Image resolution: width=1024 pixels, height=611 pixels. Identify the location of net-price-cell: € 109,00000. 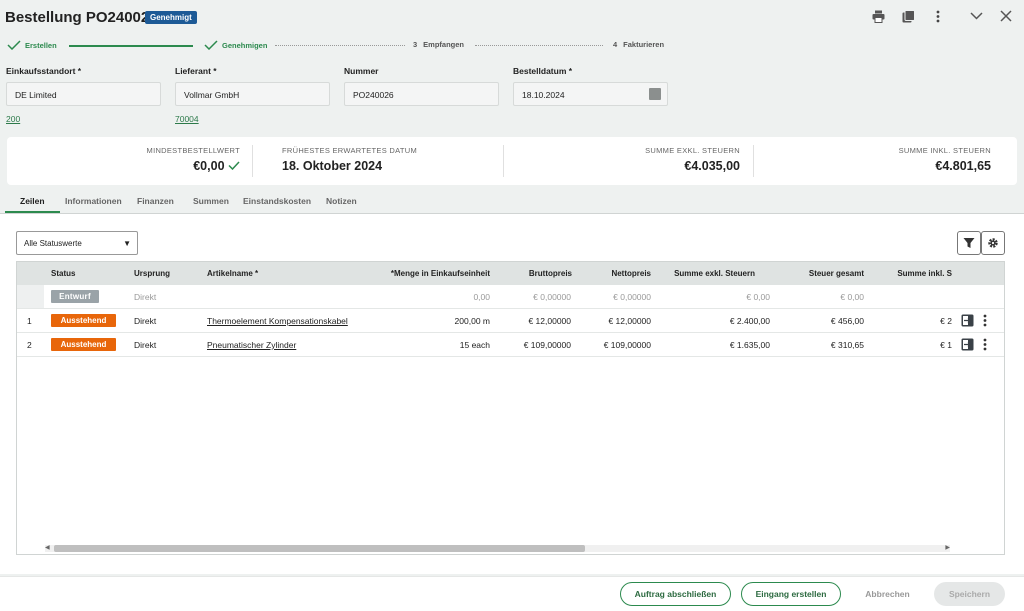
(627, 345).